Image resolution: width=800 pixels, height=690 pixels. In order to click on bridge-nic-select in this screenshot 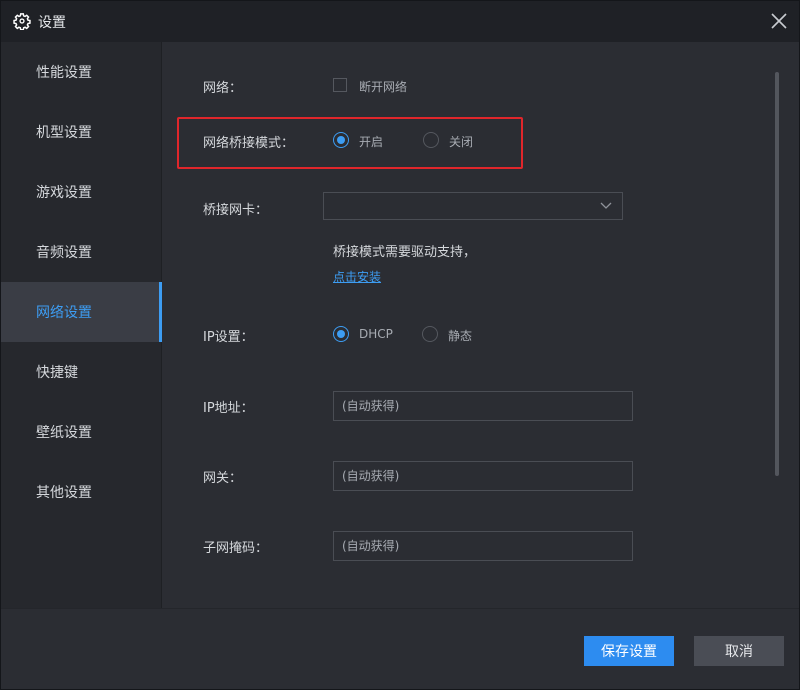, I will do `click(473, 206)`.